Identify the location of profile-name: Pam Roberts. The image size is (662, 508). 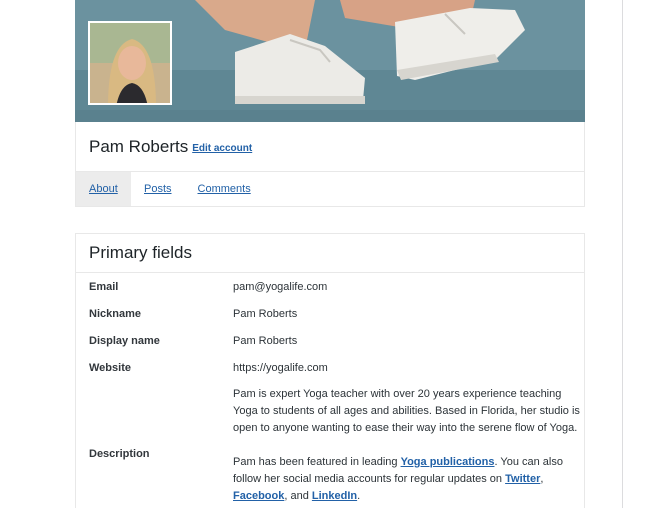
(139, 146).